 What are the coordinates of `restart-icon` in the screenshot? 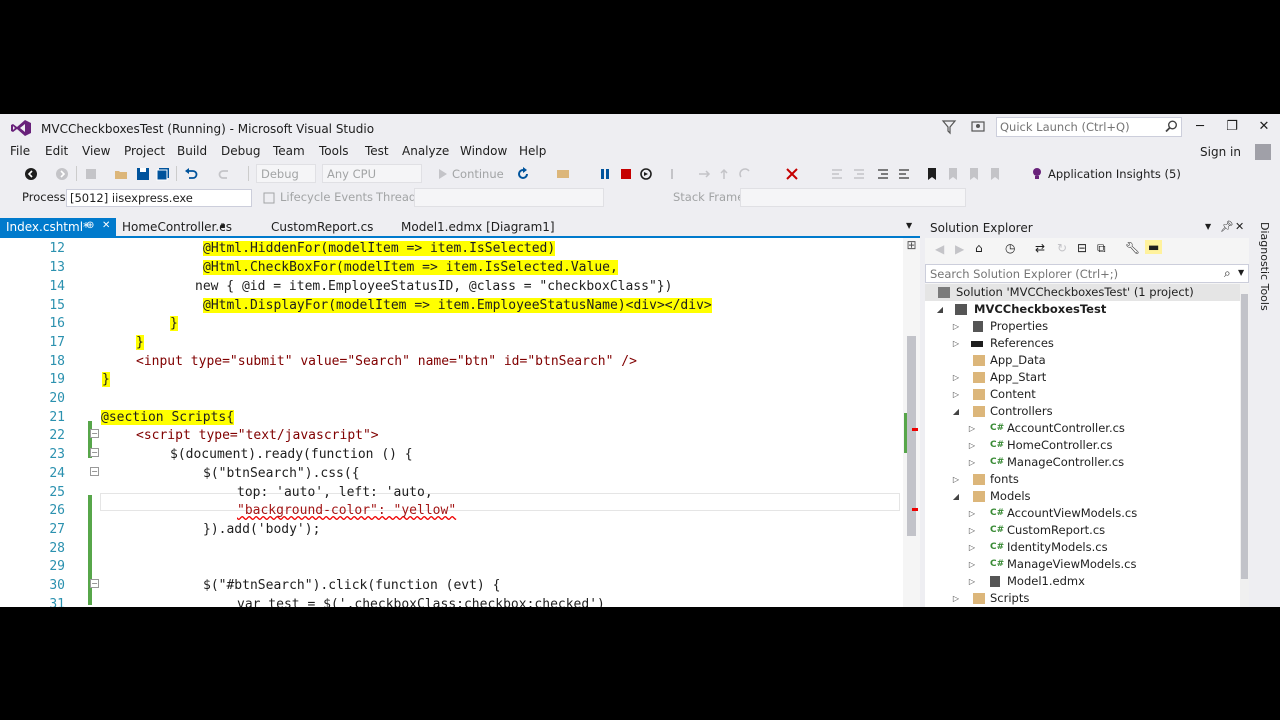 It's located at (646, 174).